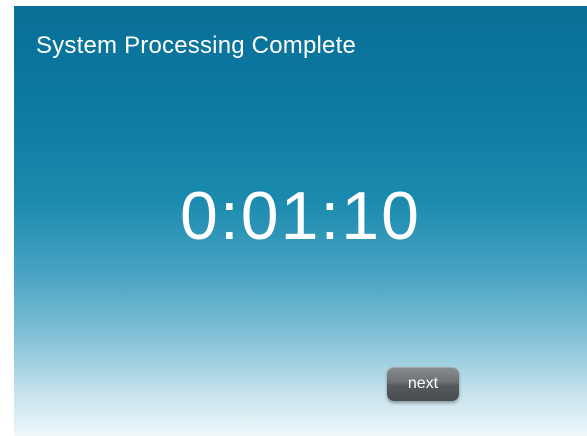 Image resolution: width=587 pixels, height=436 pixels. I want to click on page-title: System Processing Complete, so click(196, 45).